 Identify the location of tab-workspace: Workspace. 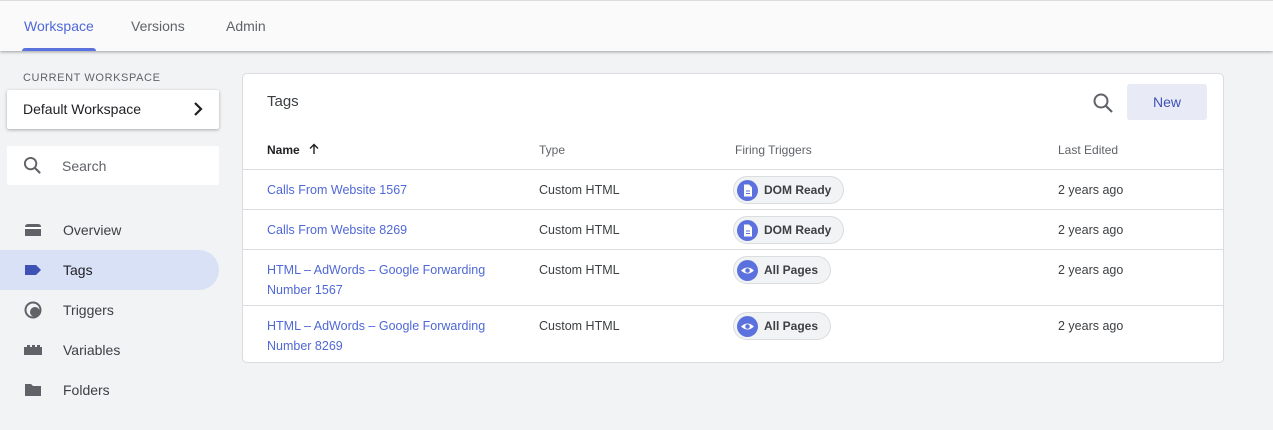
(59, 26).